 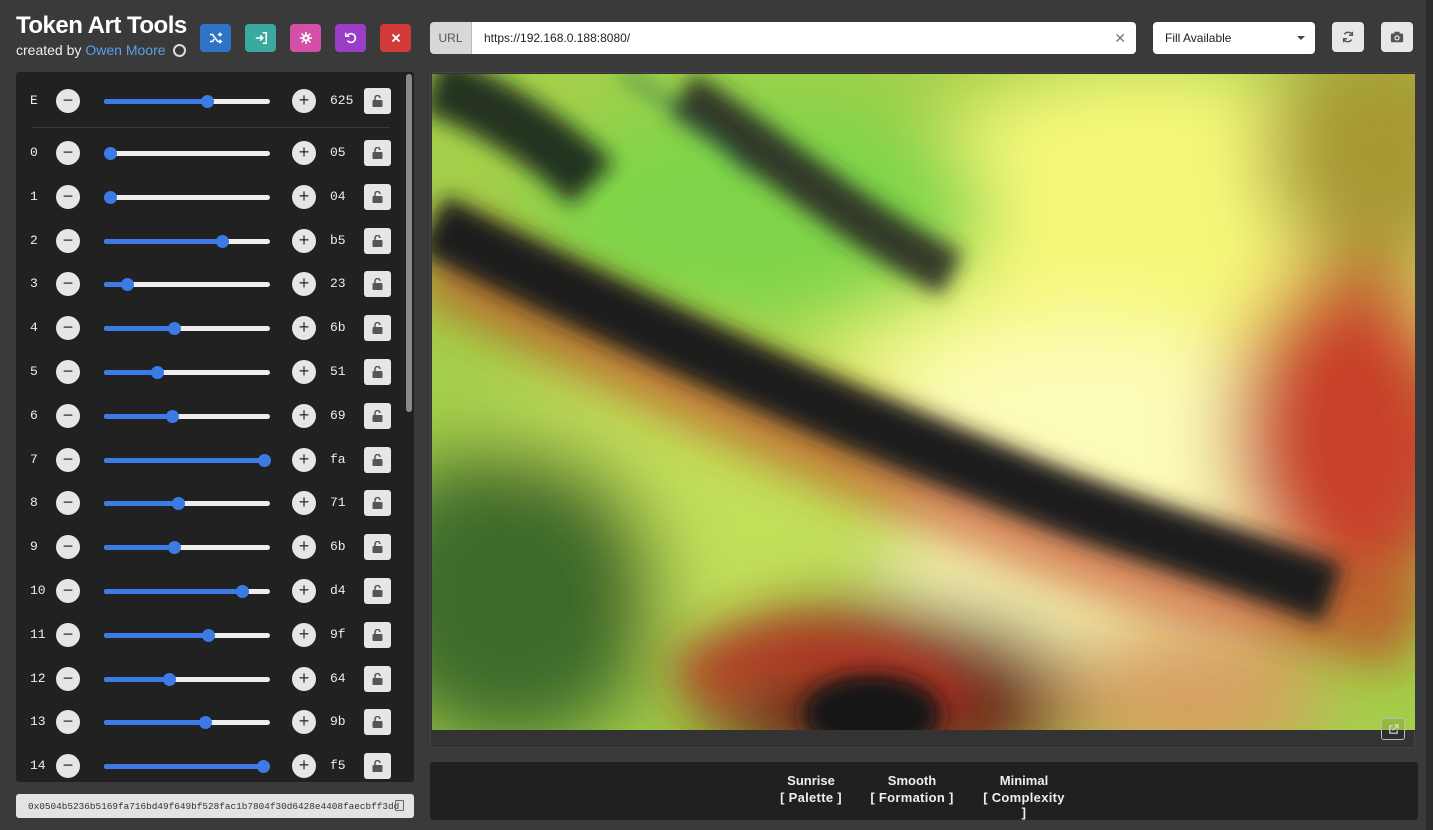 What do you see at coordinates (125, 50) in the screenshot?
I see `author-link: Owen Moore` at bounding box center [125, 50].